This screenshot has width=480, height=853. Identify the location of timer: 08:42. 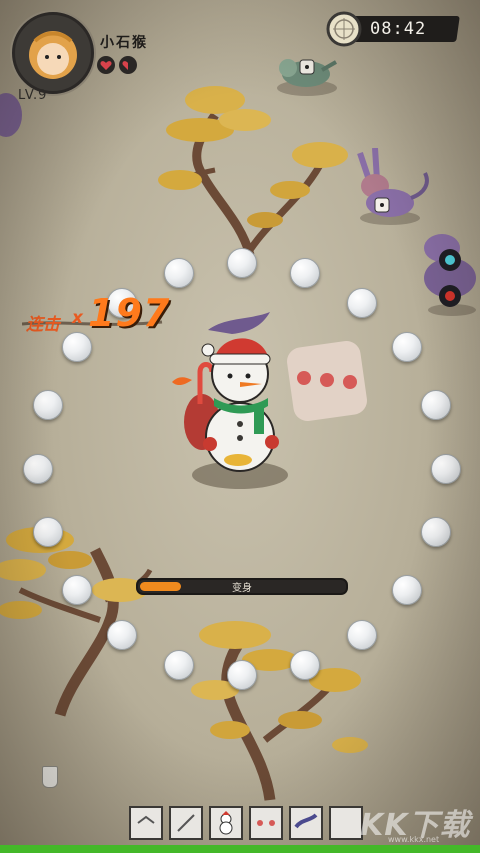
(393, 28).